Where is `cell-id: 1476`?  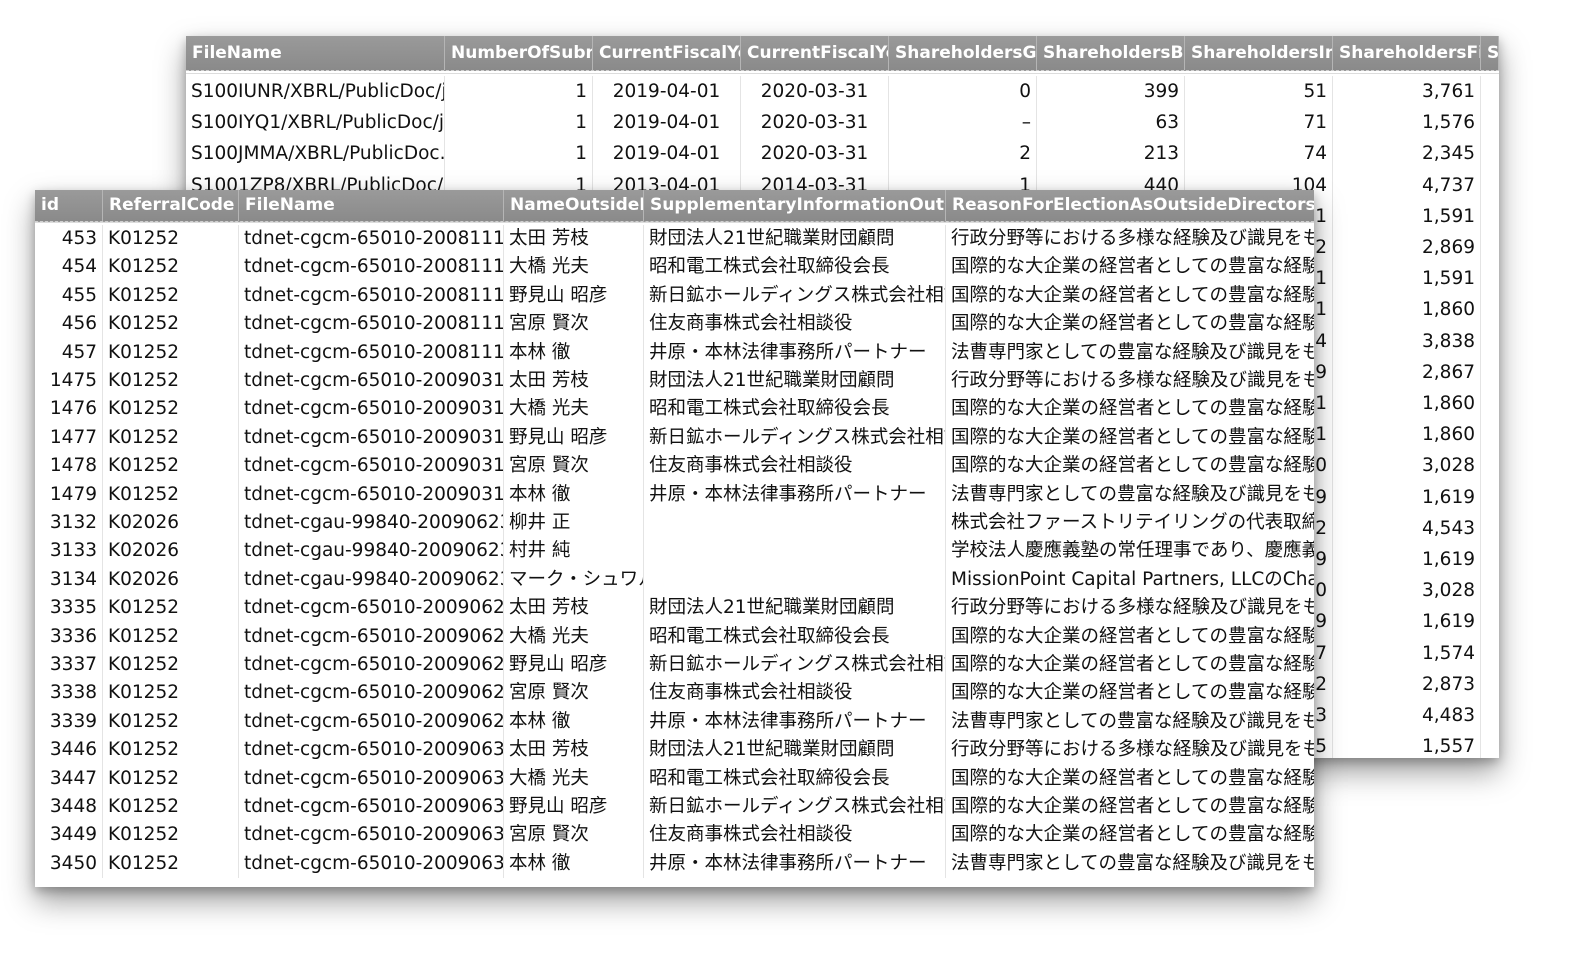 cell-id: 1476 is located at coordinates (69, 409).